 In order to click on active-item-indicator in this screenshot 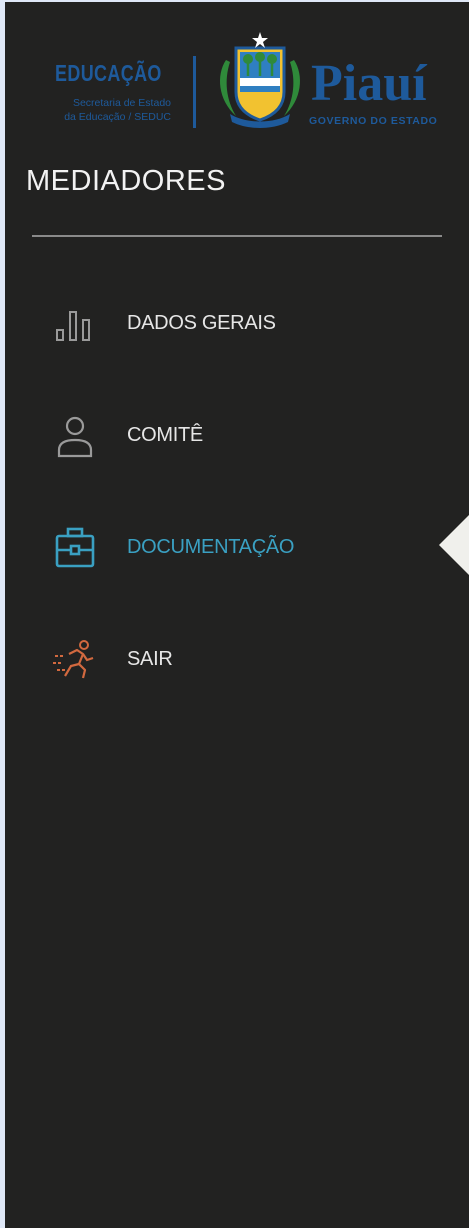, I will do `click(454, 545)`.